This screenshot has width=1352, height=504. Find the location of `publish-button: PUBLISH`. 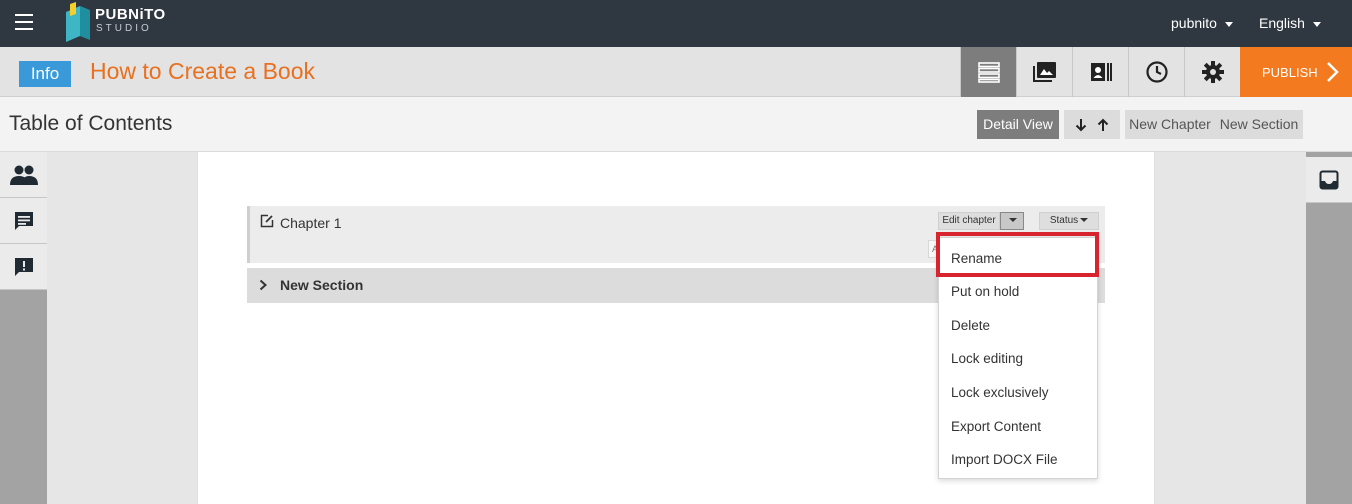

publish-button: PUBLISH is located at coordinates (1296, 72).